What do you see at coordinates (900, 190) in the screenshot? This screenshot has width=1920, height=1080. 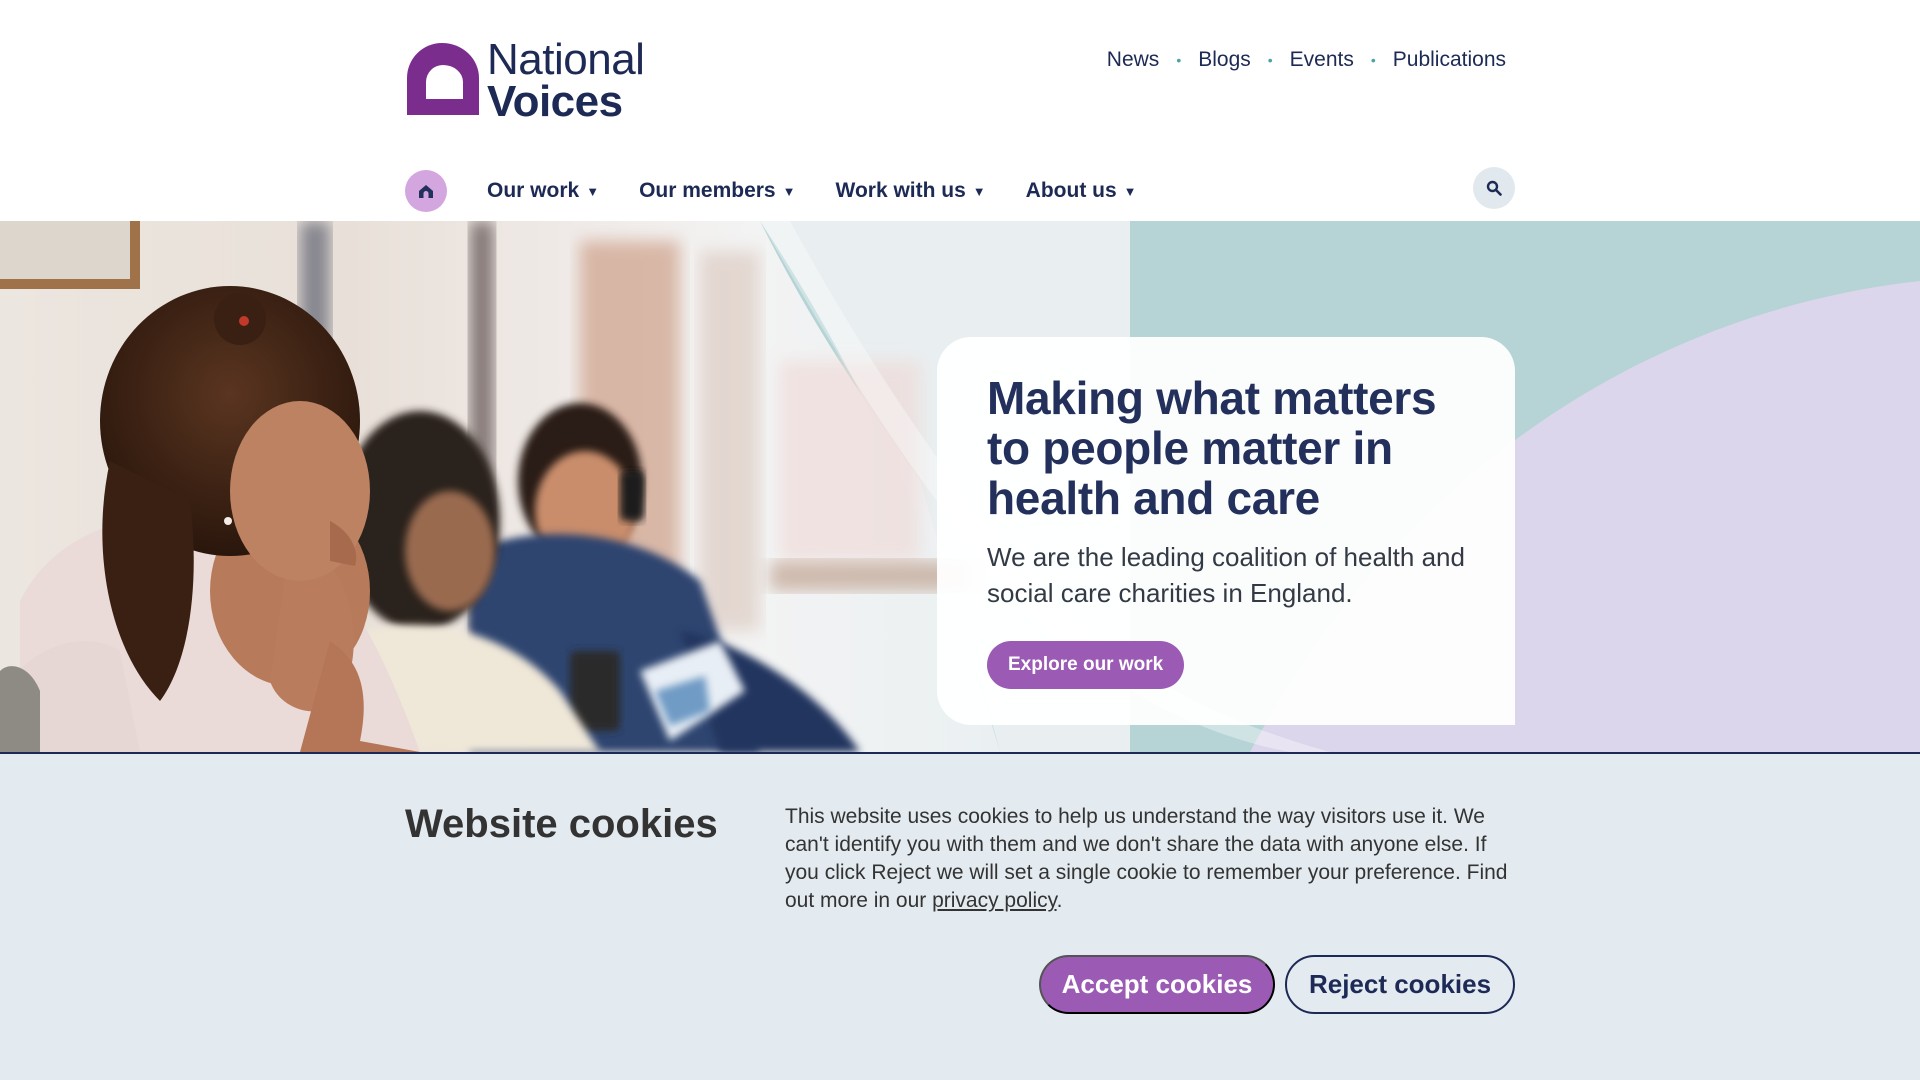 I see `nav-item-label: Work with us` at bounding box center [900, 190].